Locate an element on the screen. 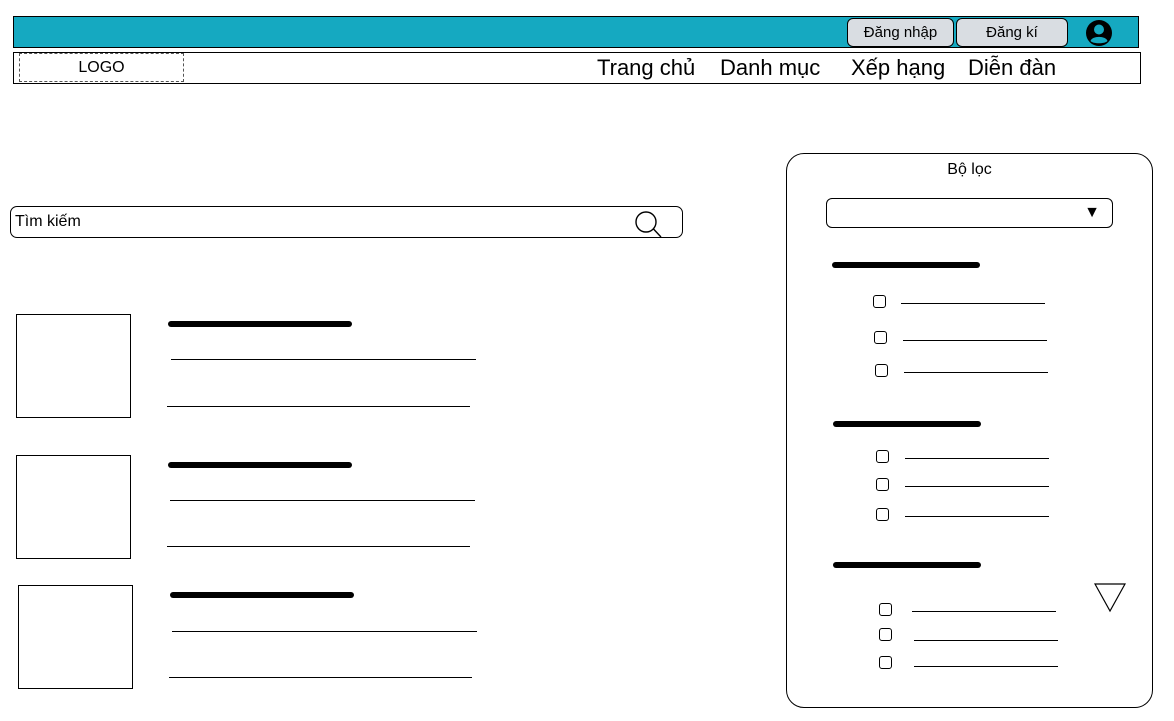 This screenshot has width=1174, height=721. dropdown-arrow-icon: ▼ is located at coordinates (1092, 212).